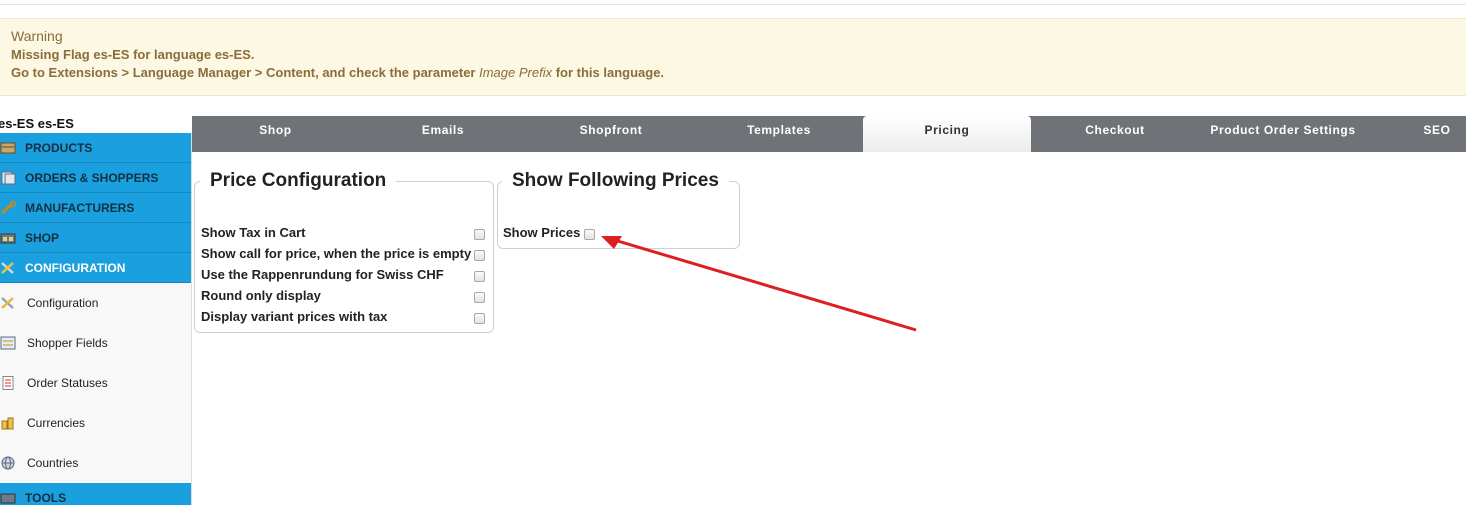 This screenshot has height=505, width=1466. I want to click on tab-pricing: Pricing, so click(947, 134).